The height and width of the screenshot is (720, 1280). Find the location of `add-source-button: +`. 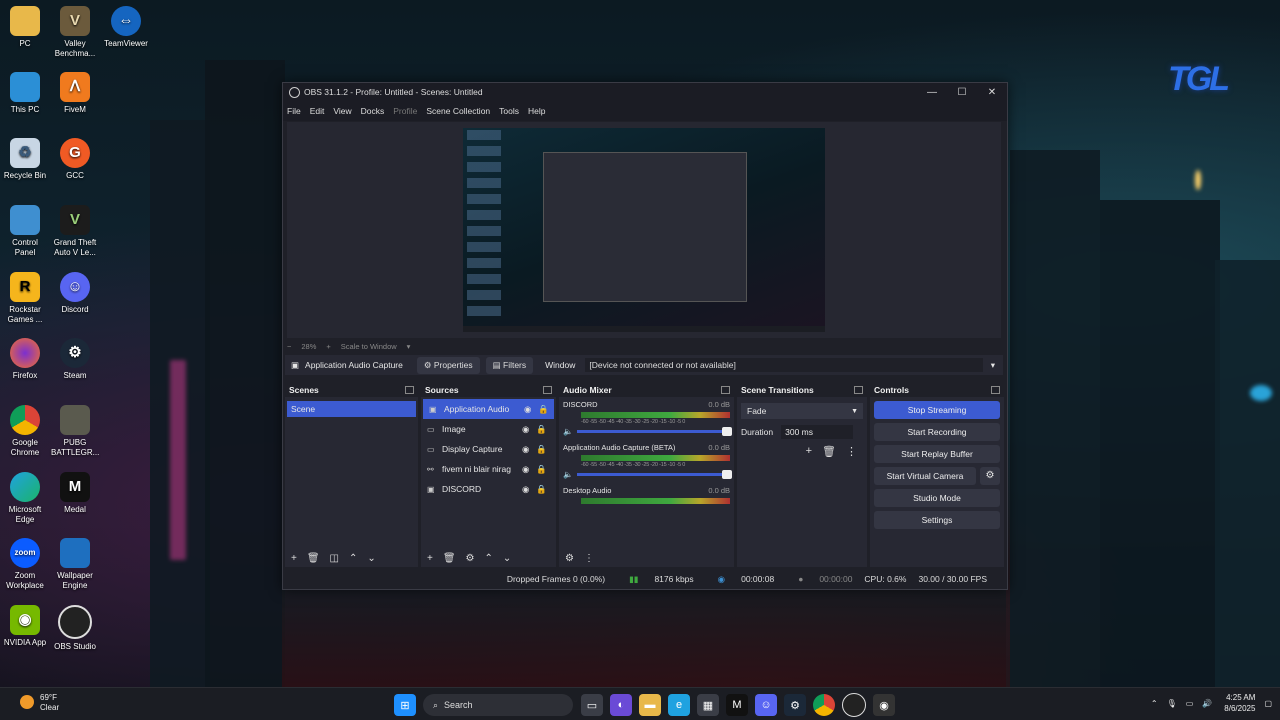

add-source-button: + is located at coordinates (430, 558).